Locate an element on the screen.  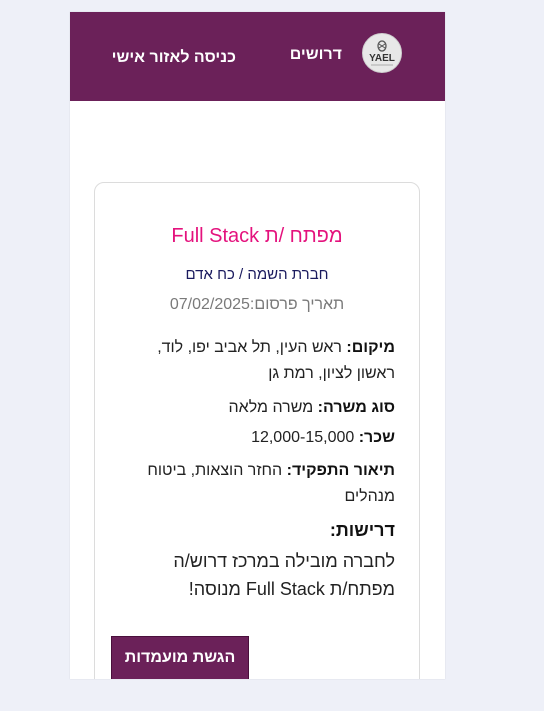
description-field: תיאור התפקיד: החזר הוצאות, ביטוח מנהלים is located at coordinates (262, 484).